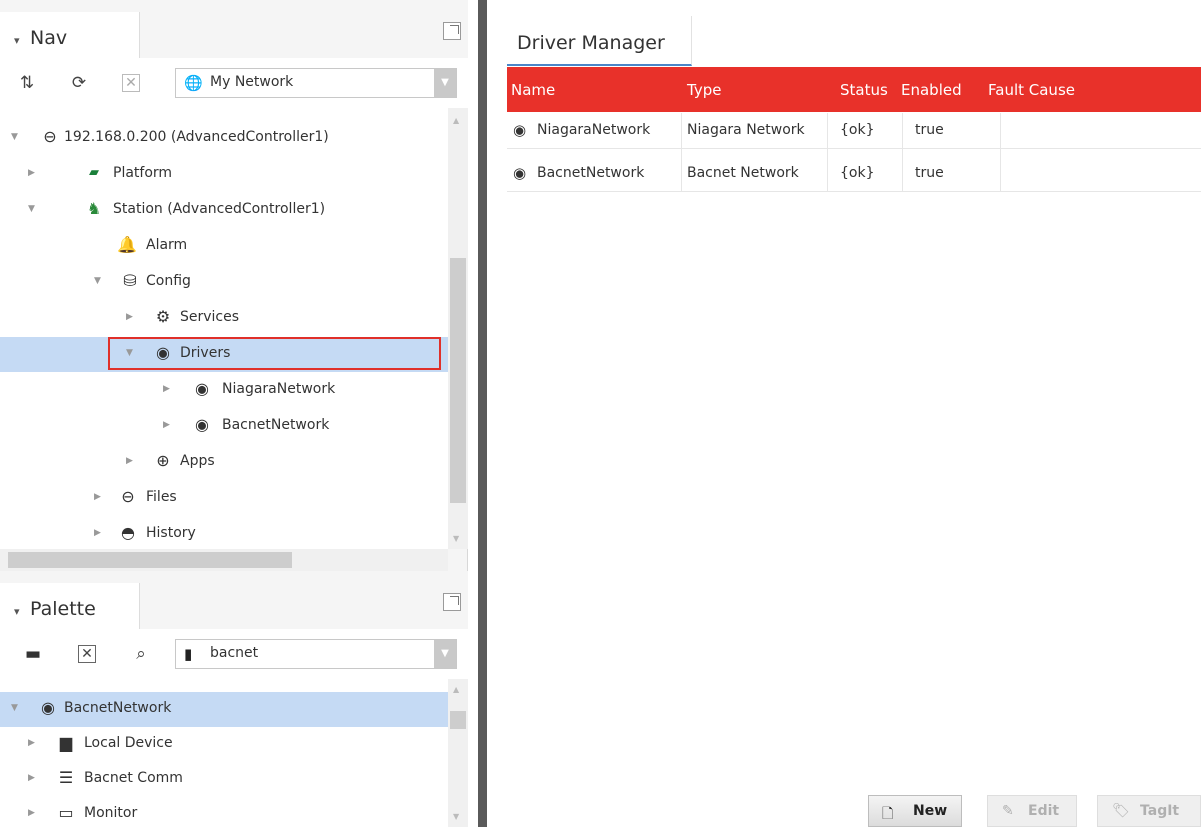 Image resolution: width=1201 pixels, height=827 pixels. What do you see at coordinates (66, 812) in the screenshot?
I see `monitor-icon: ▭` at bounding box center [66, 812].